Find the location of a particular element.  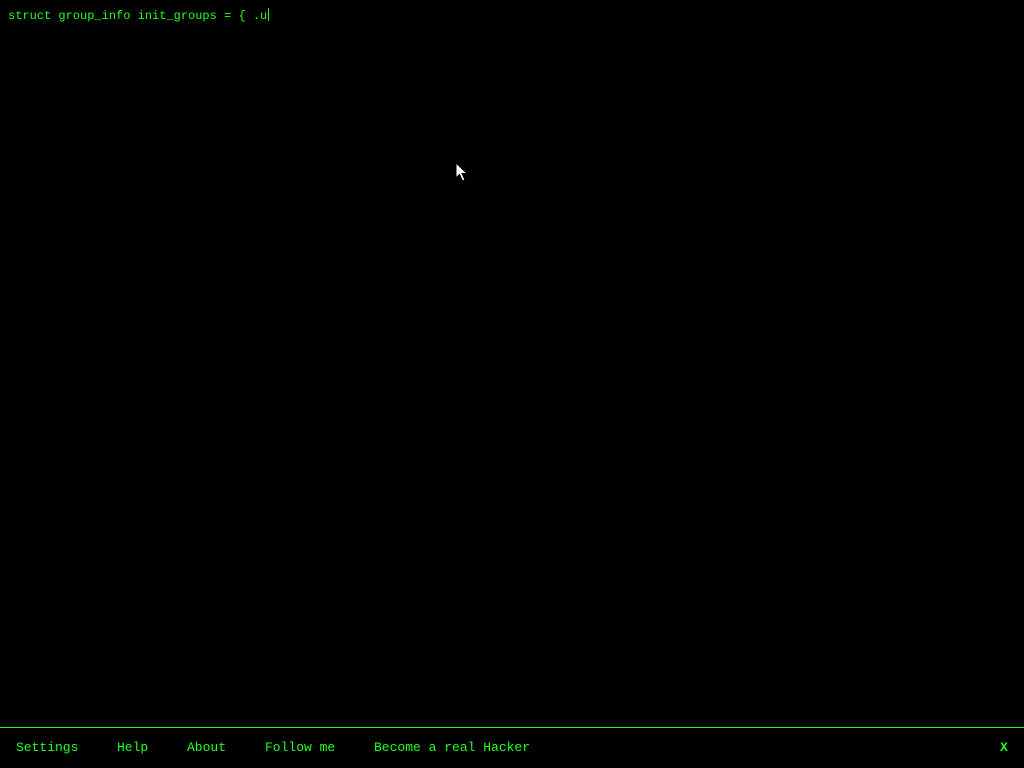

menu-item-become-hacker: Become a real Hacker is located at coordinates (452, 748).